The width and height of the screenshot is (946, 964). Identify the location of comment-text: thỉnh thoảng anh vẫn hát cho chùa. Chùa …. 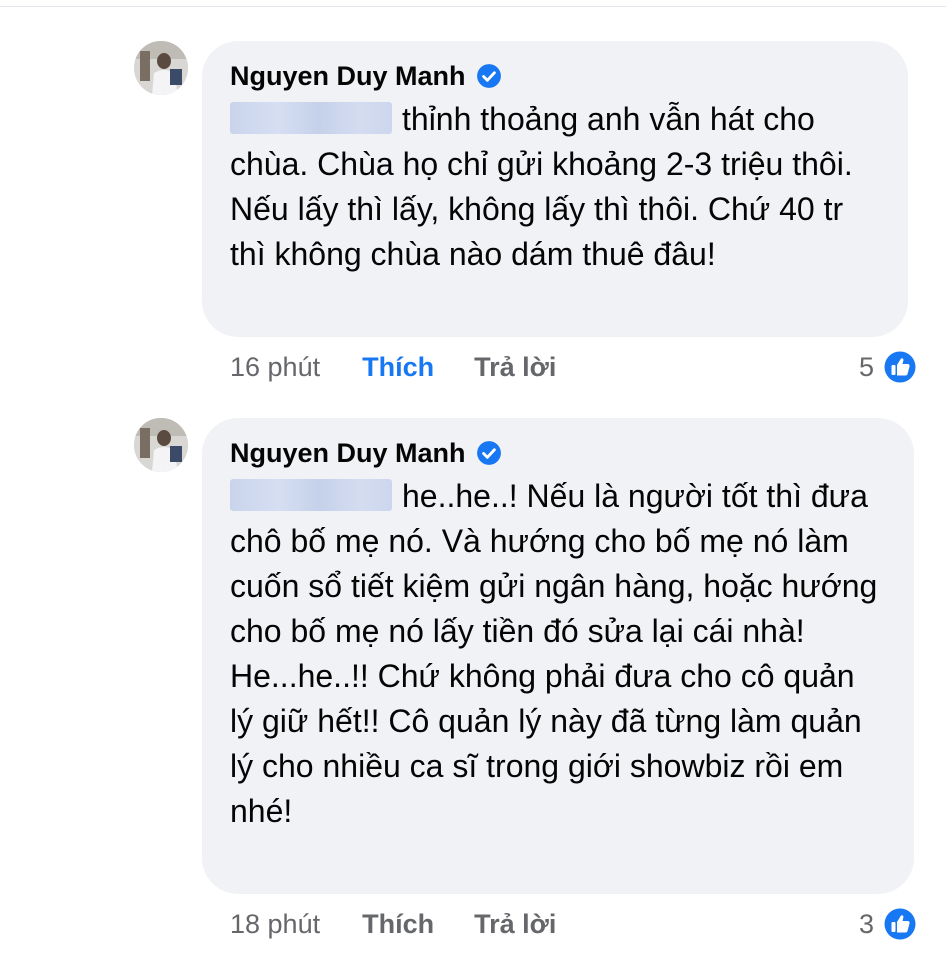
(541, 186).